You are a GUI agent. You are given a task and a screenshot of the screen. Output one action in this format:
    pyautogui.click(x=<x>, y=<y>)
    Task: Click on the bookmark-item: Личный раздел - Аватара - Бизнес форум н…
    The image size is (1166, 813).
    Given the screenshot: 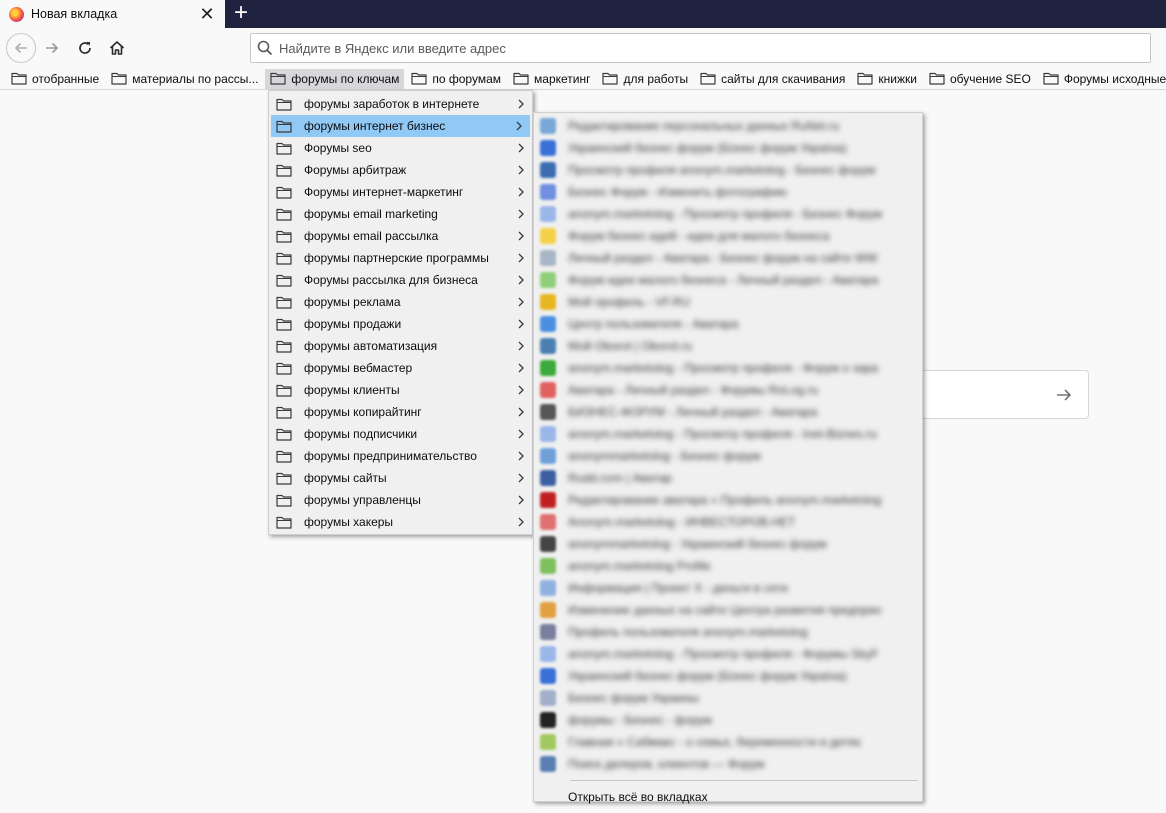 What is the action you would take?
    pyautogui.click(x=728, y=258)
    